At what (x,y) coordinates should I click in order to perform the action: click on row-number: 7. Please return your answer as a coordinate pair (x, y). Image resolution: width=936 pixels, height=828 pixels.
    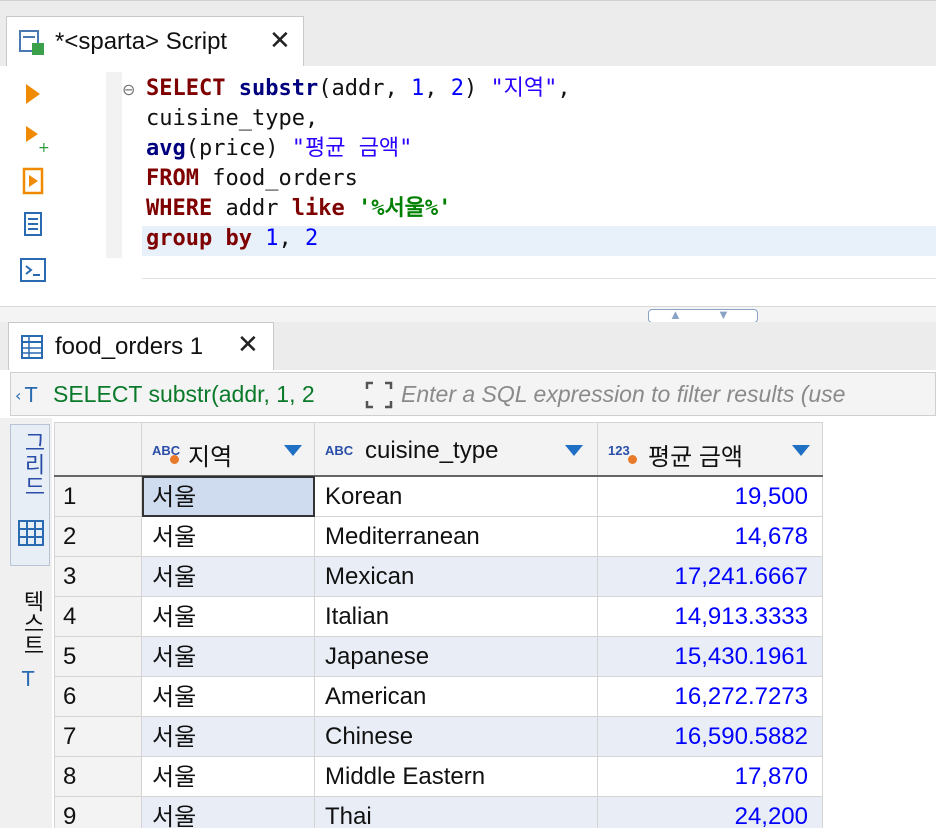
    Looking at the image, I should click on (98, 736).